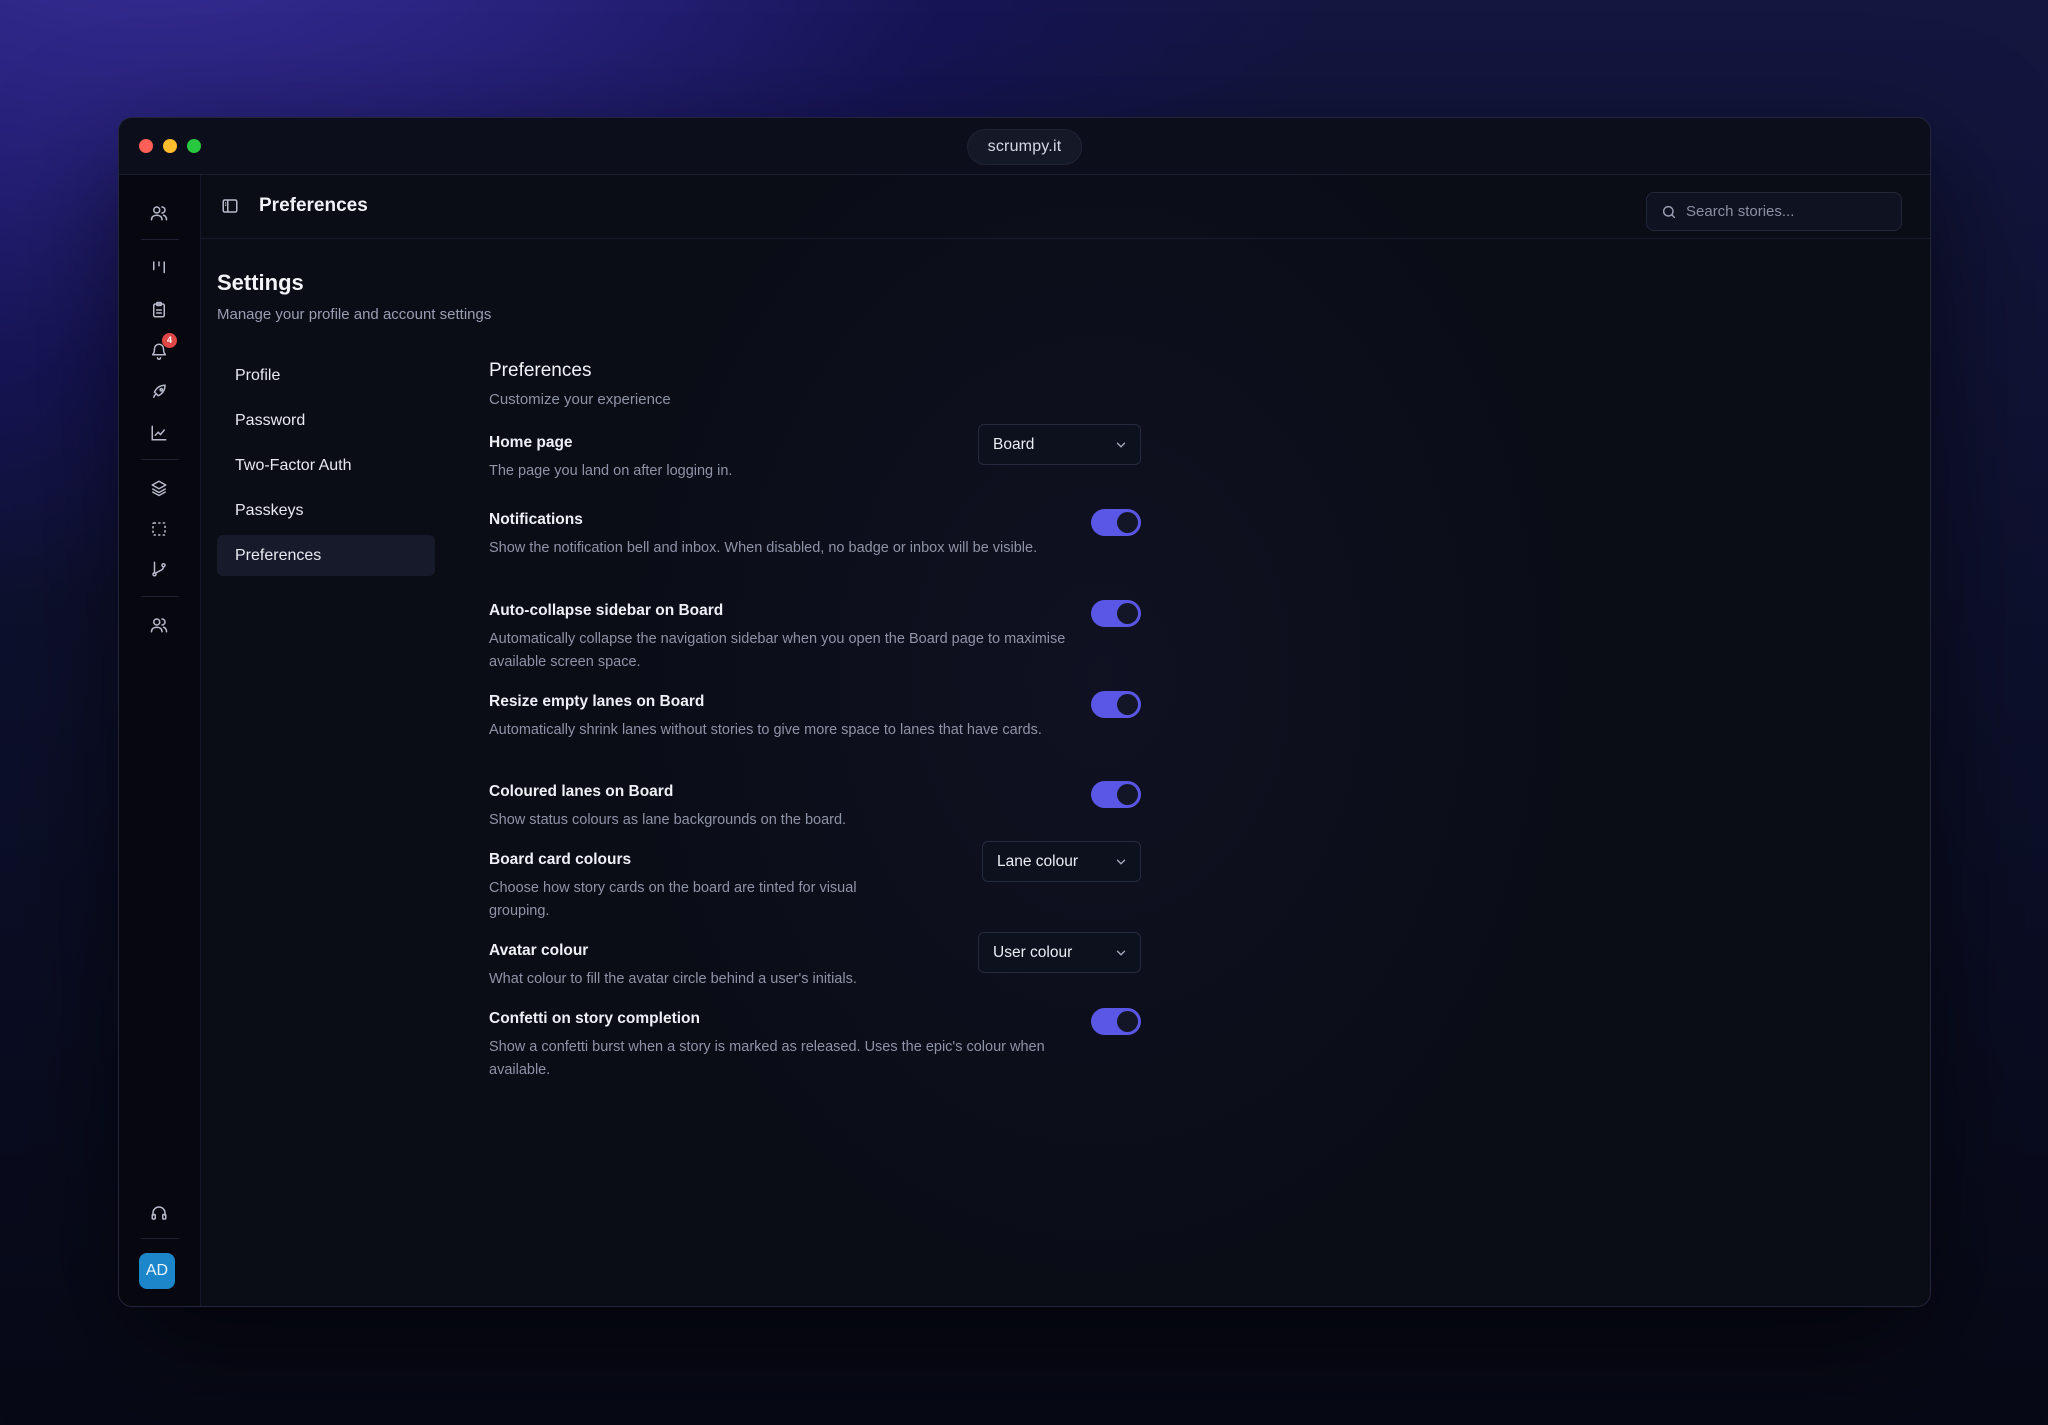  Describe the element at coordinates (597, 701) in the screenshot. I see `pref-label: Resize empty lanes on Board` at that location.